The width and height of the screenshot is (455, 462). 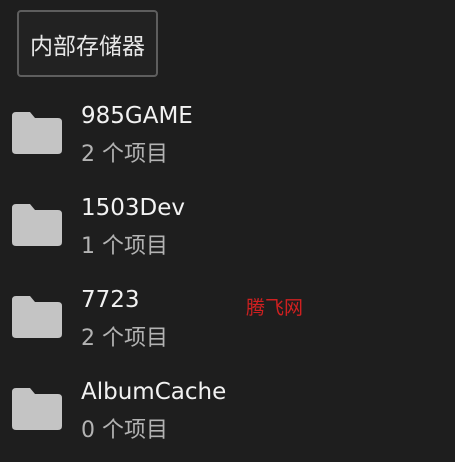 I want to click on folder-name: AlbumCache, so click(x=154, y=392).